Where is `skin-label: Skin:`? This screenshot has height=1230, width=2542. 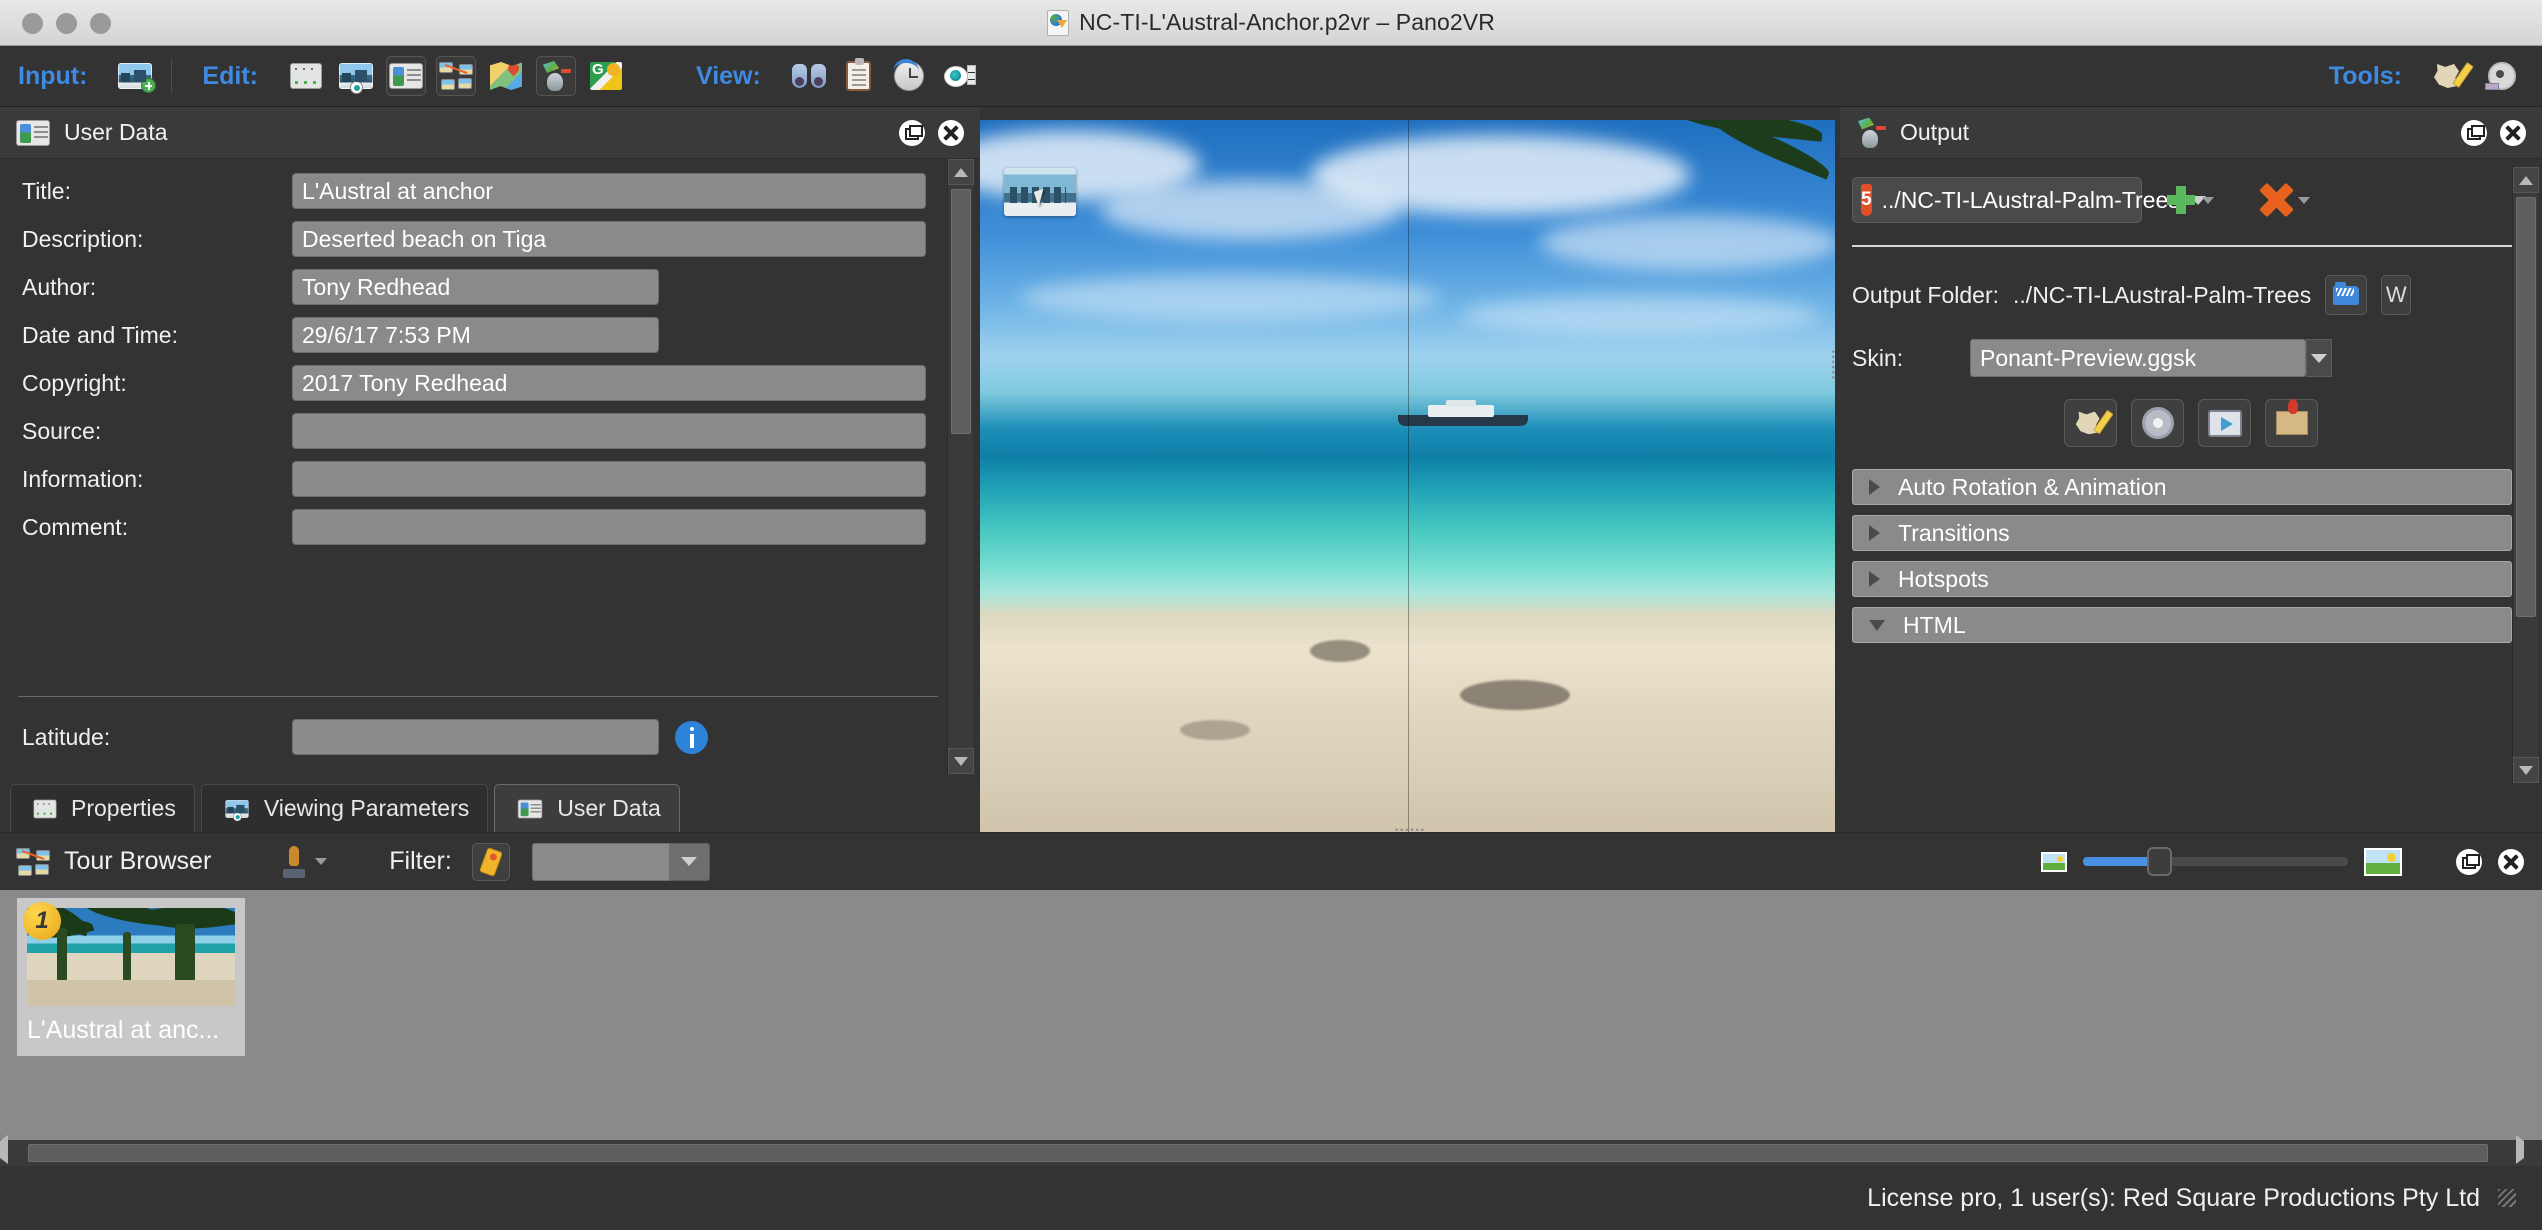
skin-label: Skin: is located at coordinates (1878, 357).